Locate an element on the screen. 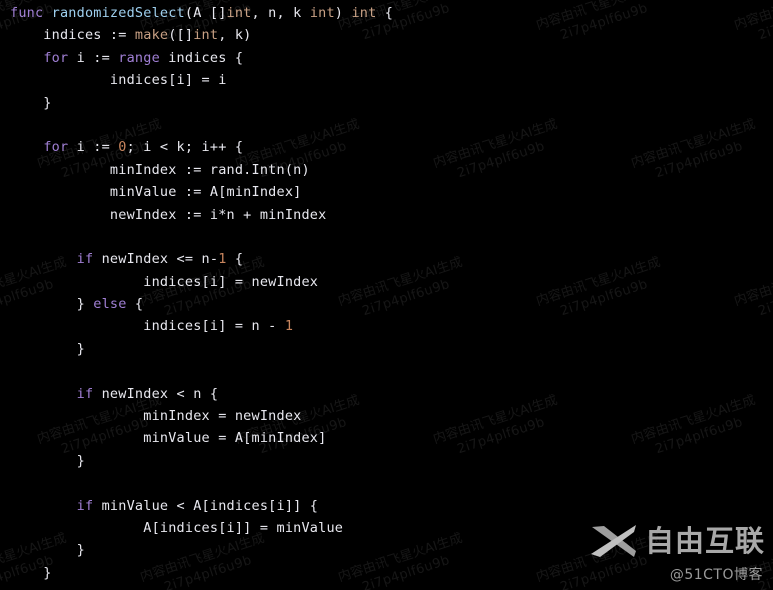  code-line: indices[i] = newIndex is located at coordinates (164, 281).